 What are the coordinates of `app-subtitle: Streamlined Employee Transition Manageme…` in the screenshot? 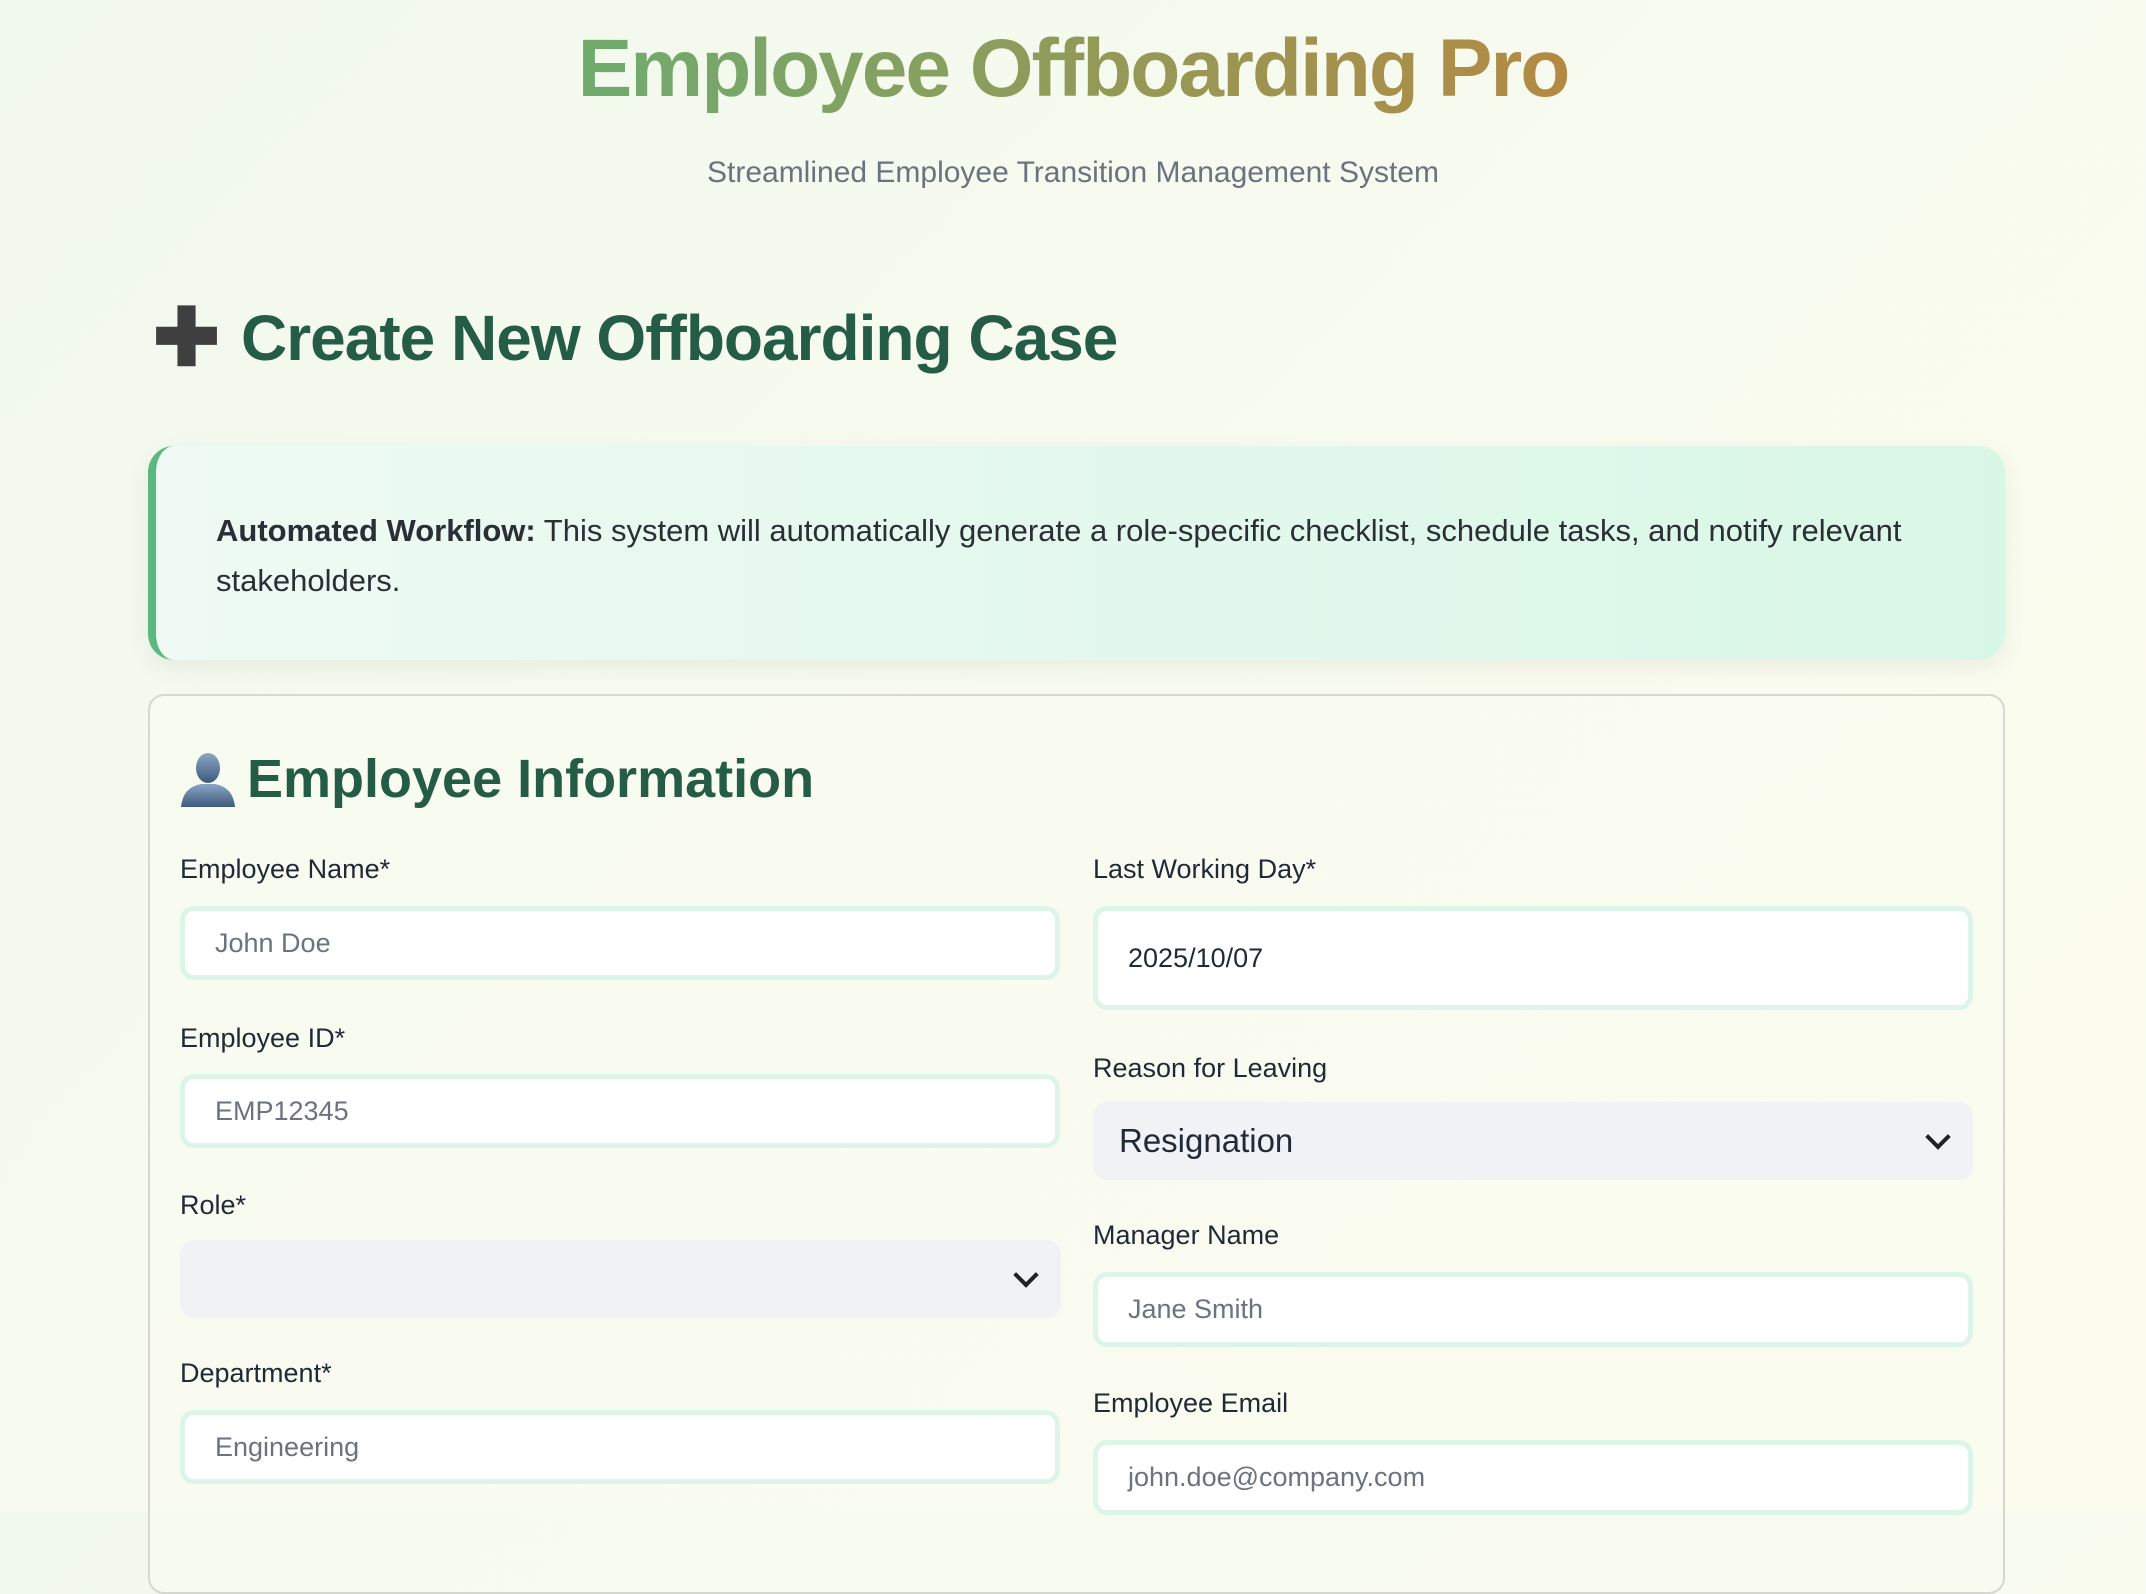 It's located at (1072, 172).